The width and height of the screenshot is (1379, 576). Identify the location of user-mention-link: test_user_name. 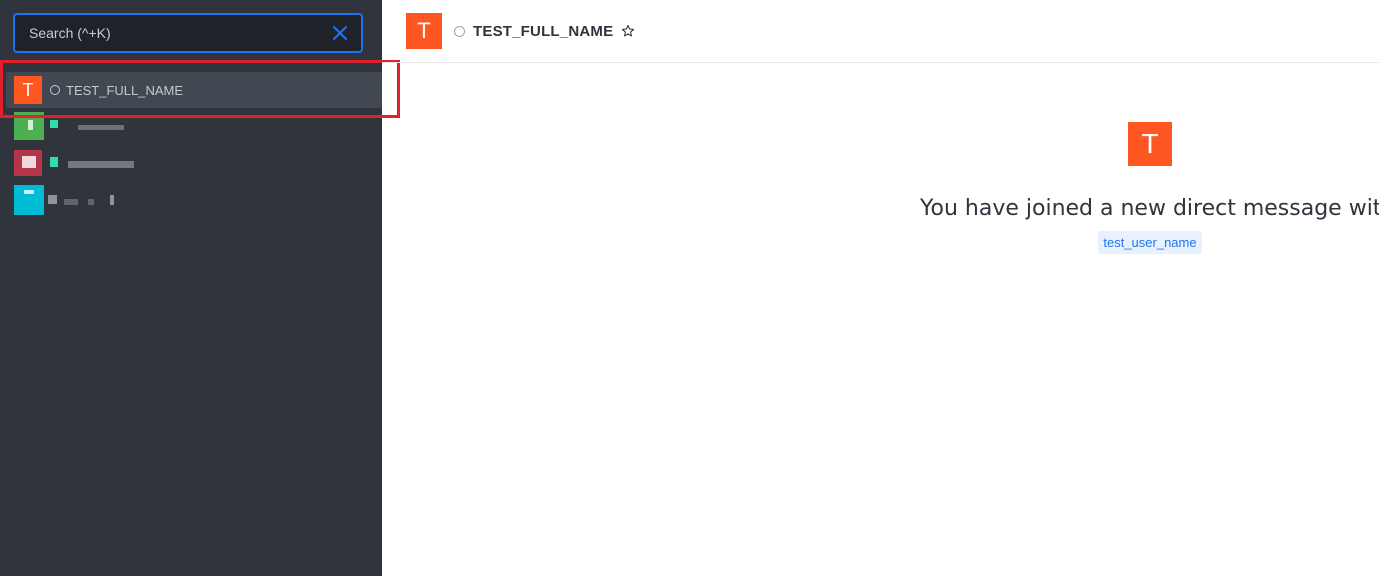
(1150, 242).